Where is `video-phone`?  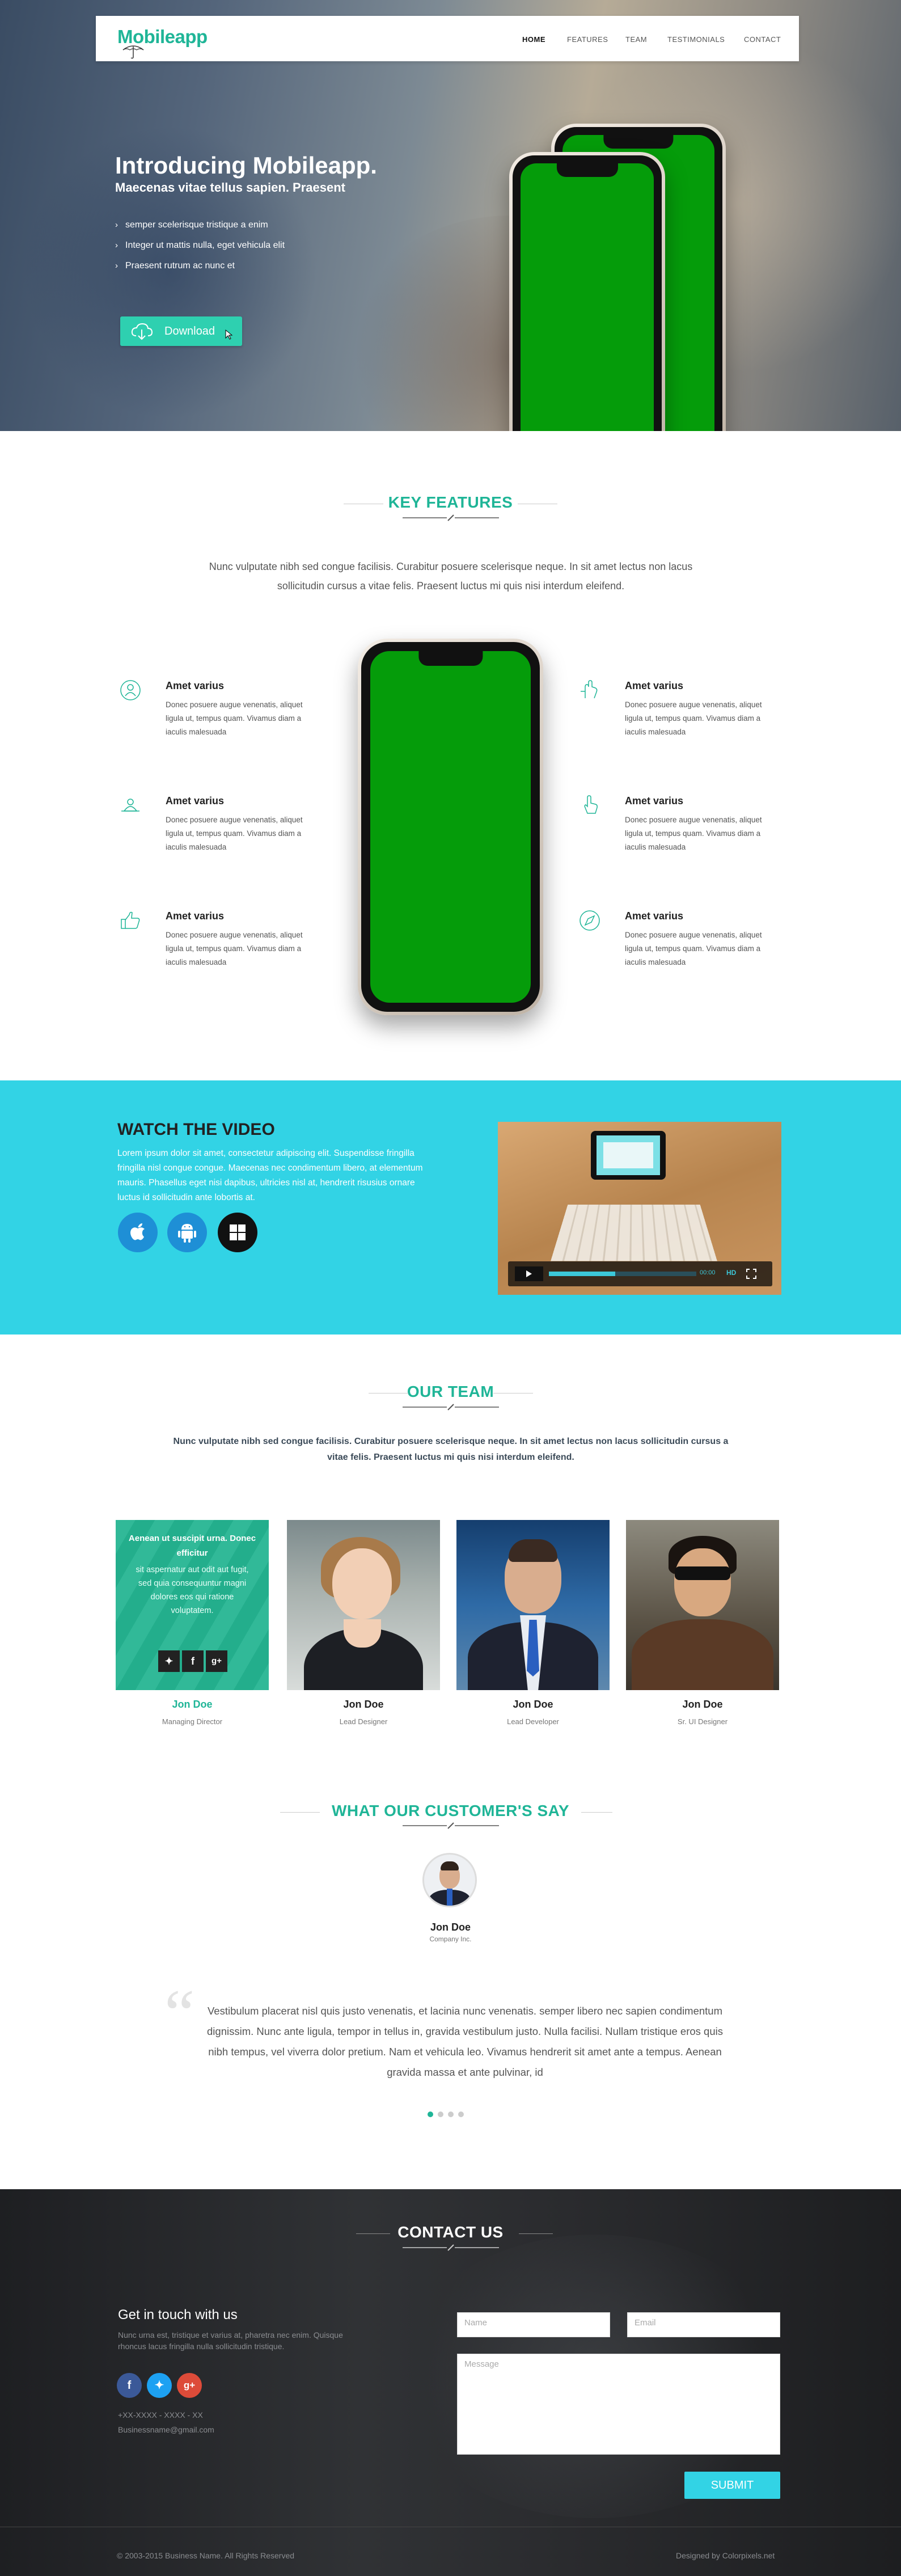
video-phone is located at coordinates (628, 1155).